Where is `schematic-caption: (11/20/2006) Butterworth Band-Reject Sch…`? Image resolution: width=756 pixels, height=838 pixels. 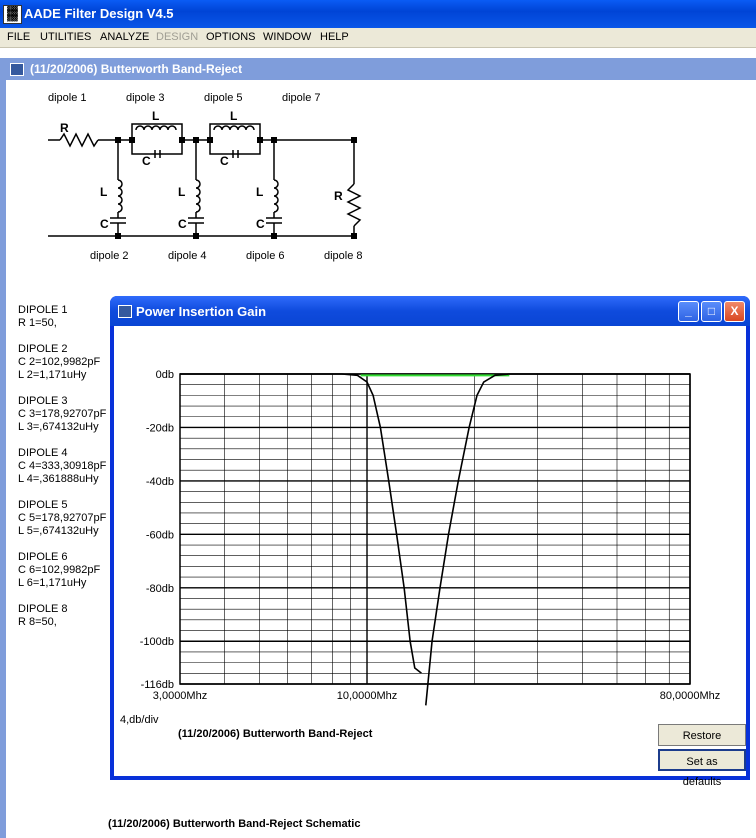
schematic-caption: (11/20/2006) Butterworth Band-Reject Sch… is located at coordinates (234, 824).